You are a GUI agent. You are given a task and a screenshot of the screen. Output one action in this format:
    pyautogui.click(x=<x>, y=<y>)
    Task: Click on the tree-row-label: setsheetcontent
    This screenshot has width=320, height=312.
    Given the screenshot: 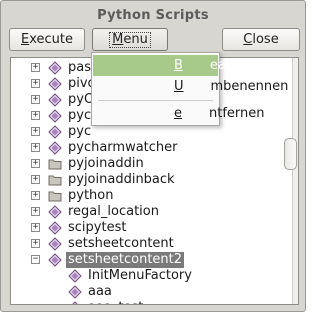 What is the action you would take?
    pyautogui.click(x=121, y=243)
    